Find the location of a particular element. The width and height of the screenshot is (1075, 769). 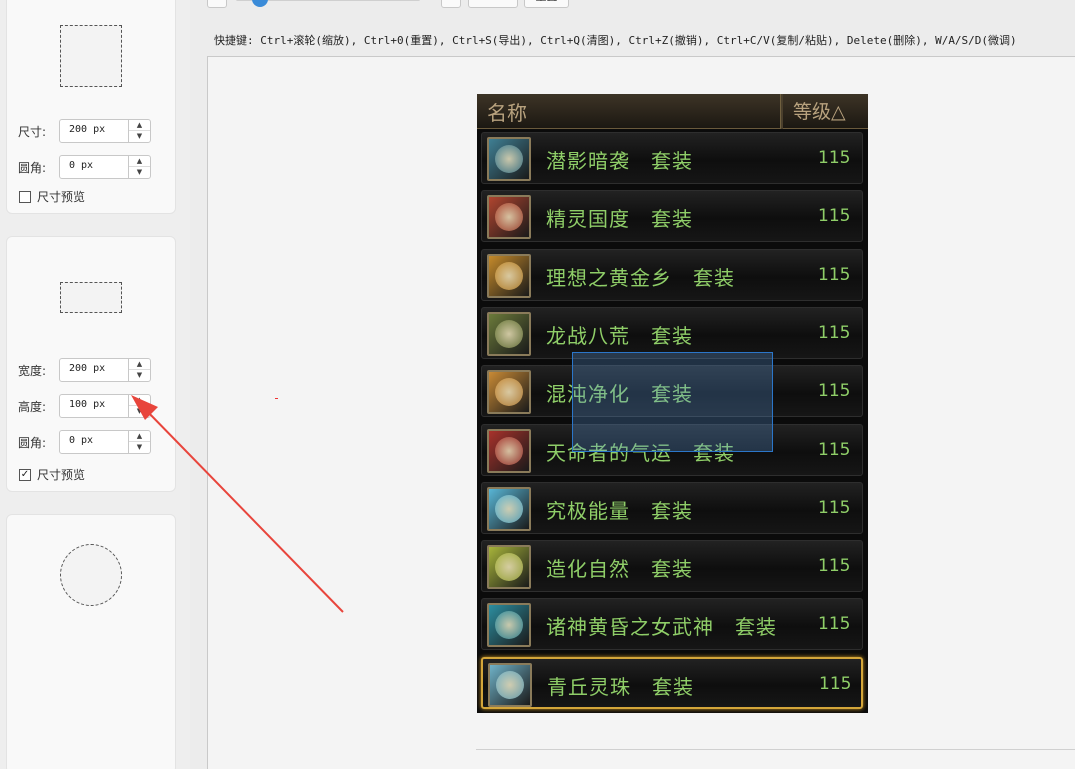

circle-shape-preview is located at coordinates (91, 575).